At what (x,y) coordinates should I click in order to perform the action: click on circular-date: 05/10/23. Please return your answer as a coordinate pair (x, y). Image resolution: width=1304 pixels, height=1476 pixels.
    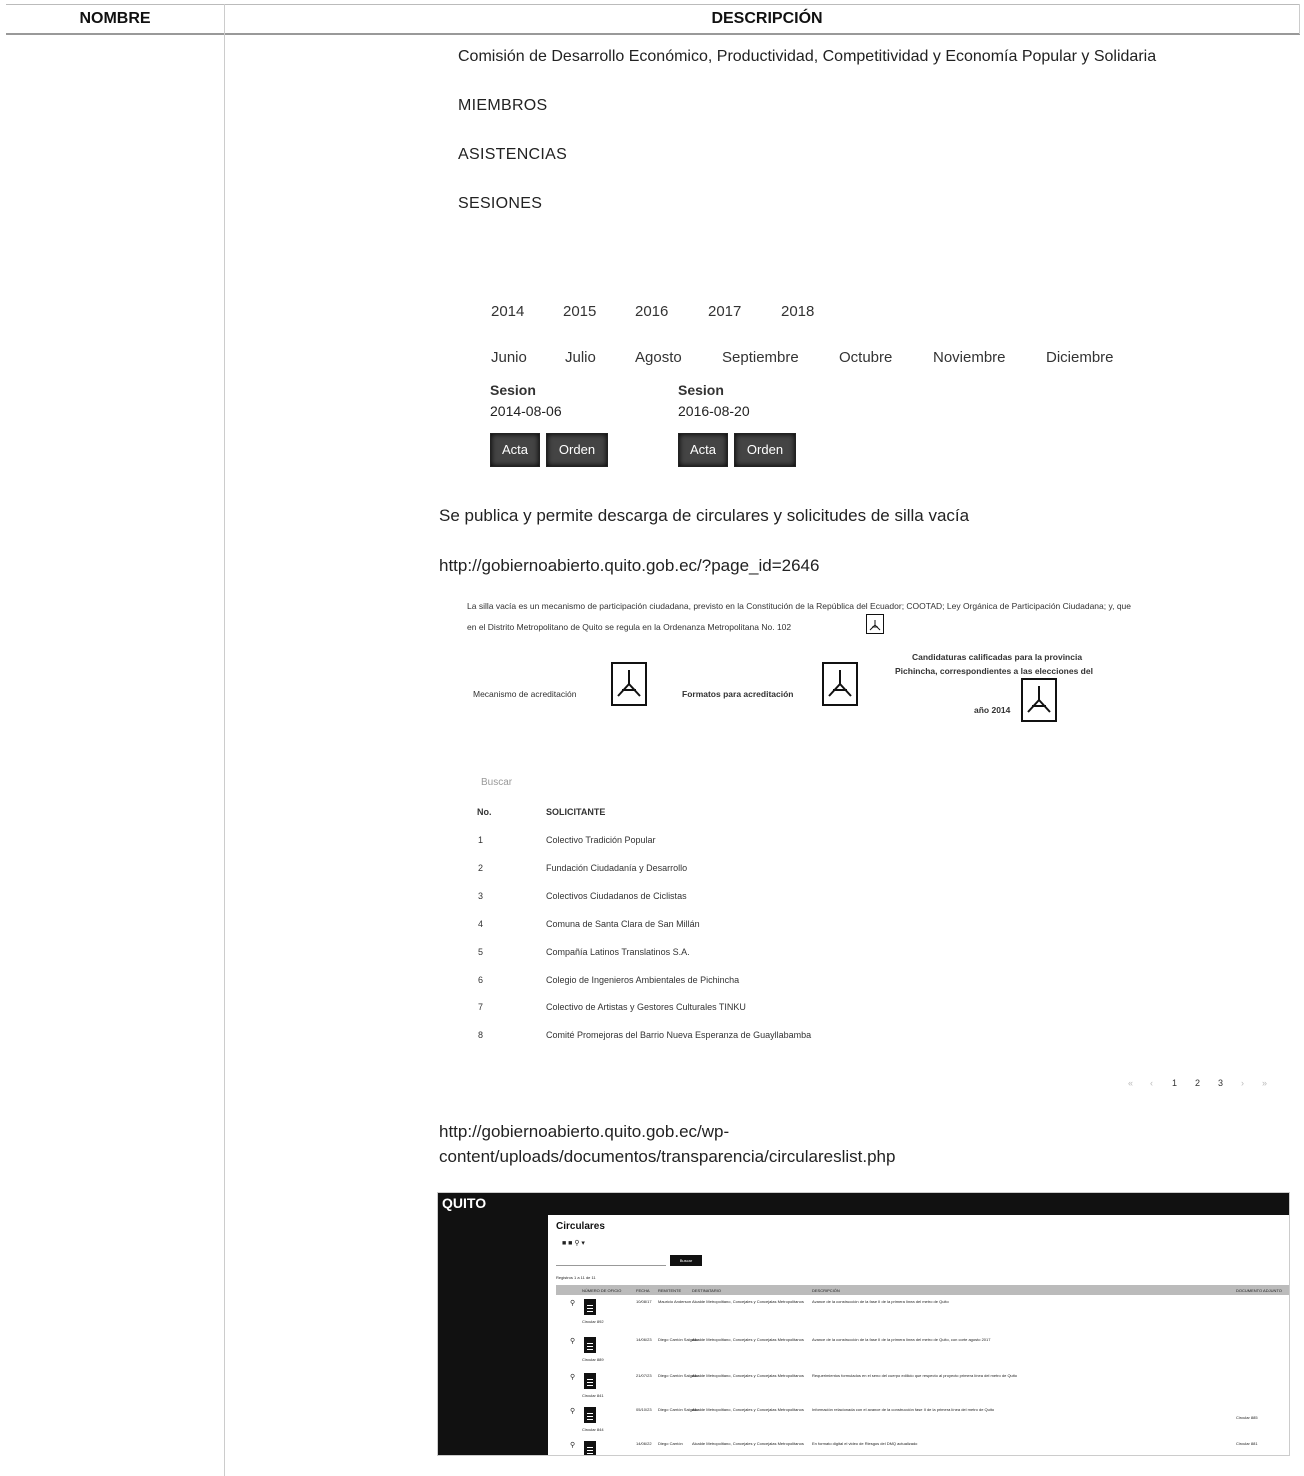
    Looking at the image, I should click on (644, 1409).